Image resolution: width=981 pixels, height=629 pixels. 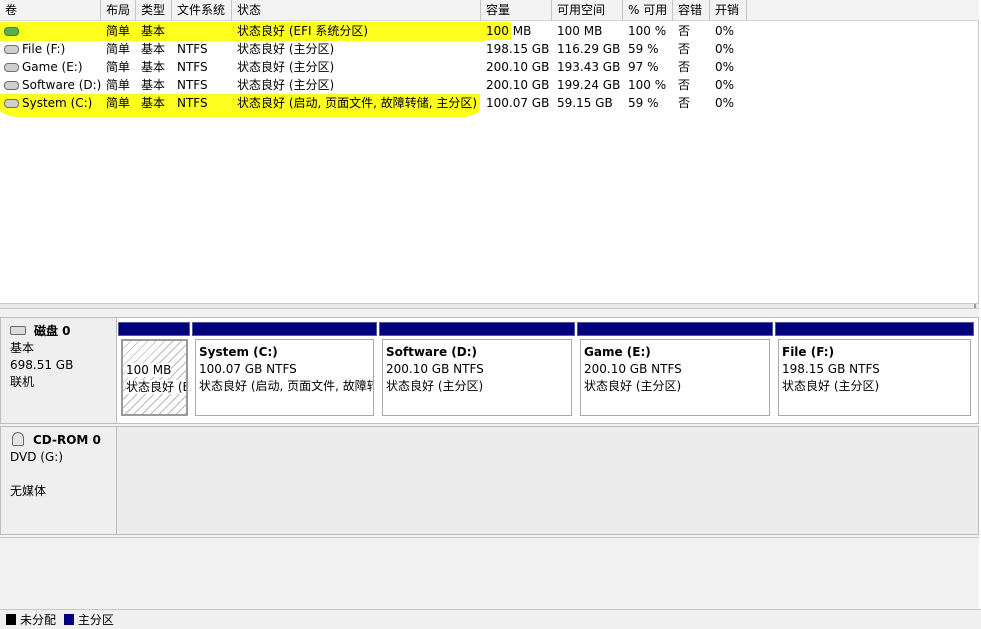 I want to click on legend-label-primary: 主分区, so click(x=95, y=620).